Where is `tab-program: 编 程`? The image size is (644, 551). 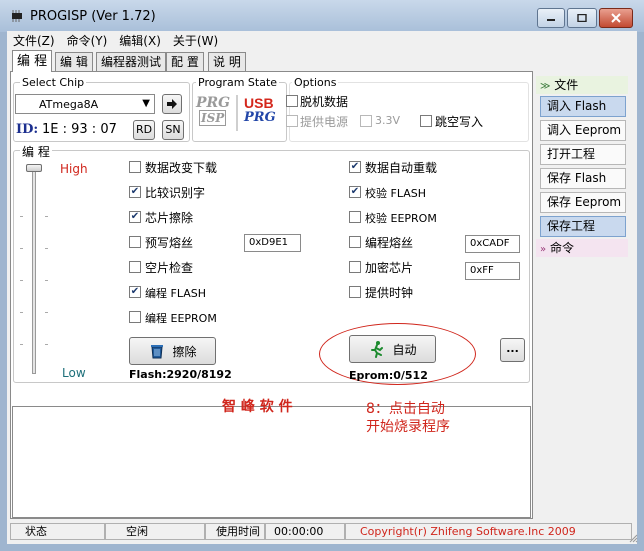
tab-program: 编 程 is located at coordinates (32, 61).